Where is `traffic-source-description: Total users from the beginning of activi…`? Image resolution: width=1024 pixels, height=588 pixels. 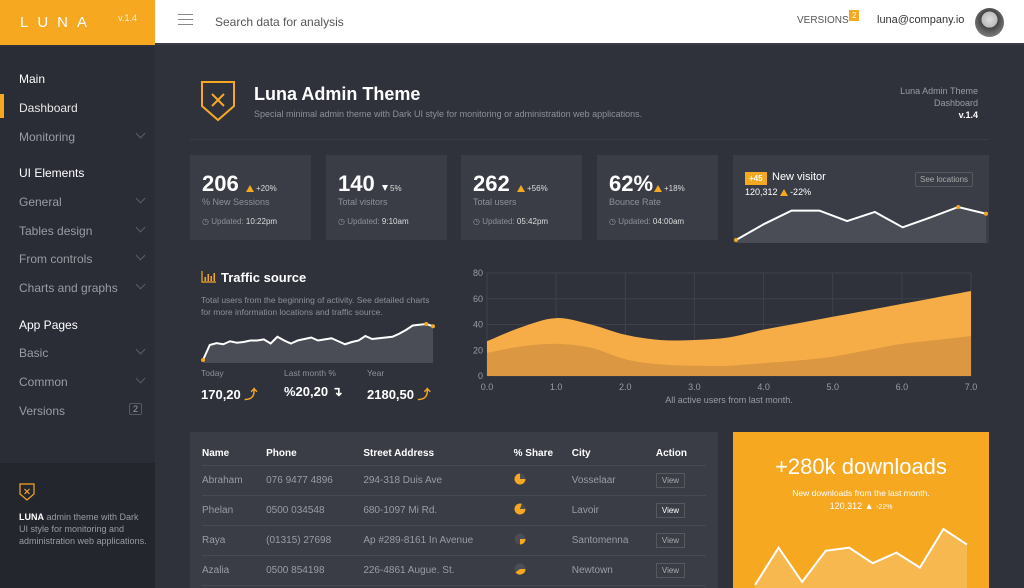 traffic-source-description: Total users from the beginning of activi… is located at coordinates (315, 306).